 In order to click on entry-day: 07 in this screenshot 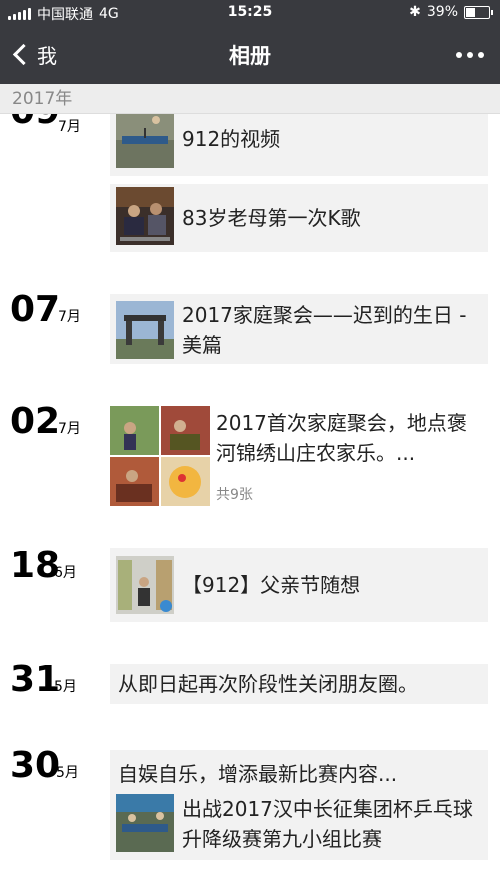, I will do `click(35, 309)`.